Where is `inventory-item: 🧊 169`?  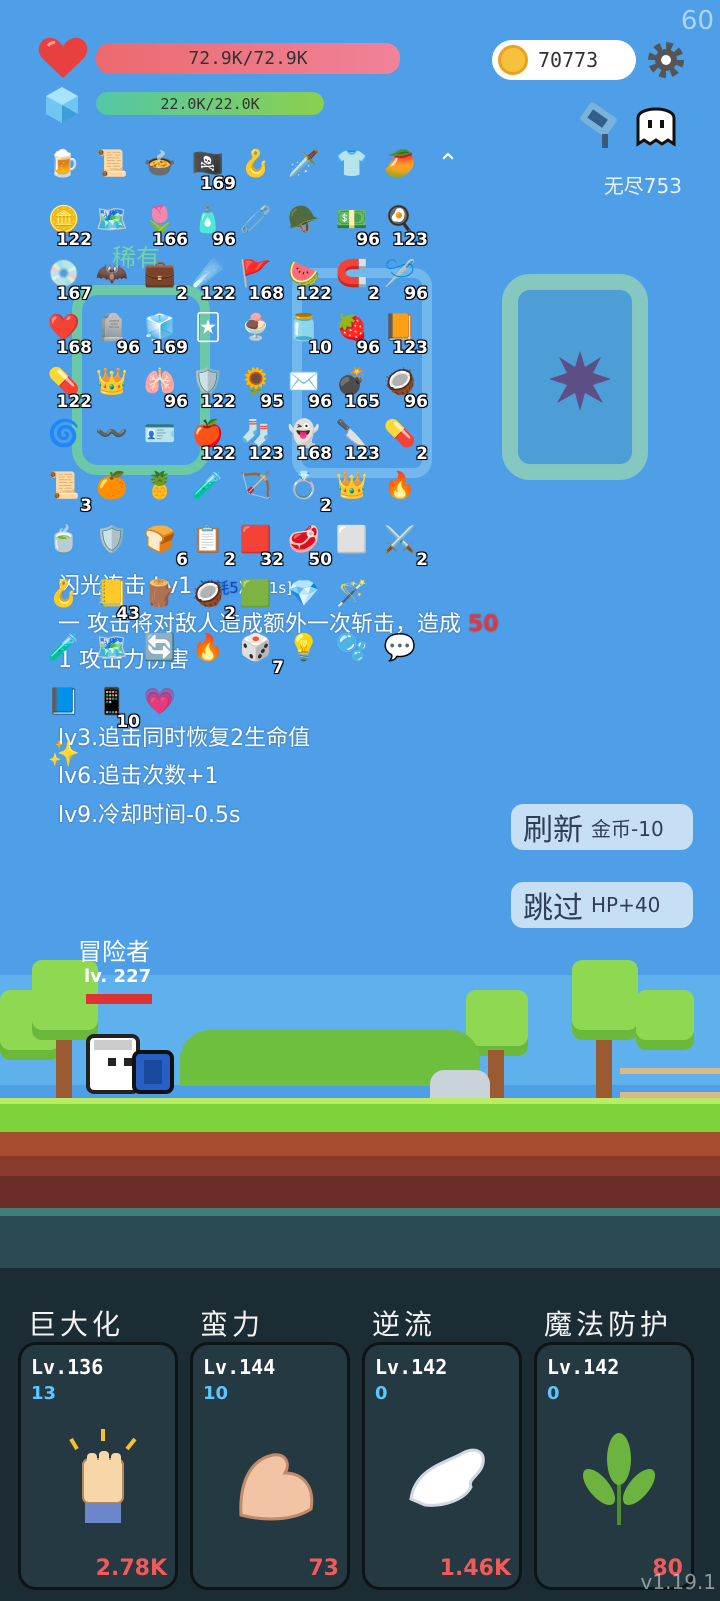 inventory-item: 🧊 169 is located at coordinates (164, 333).